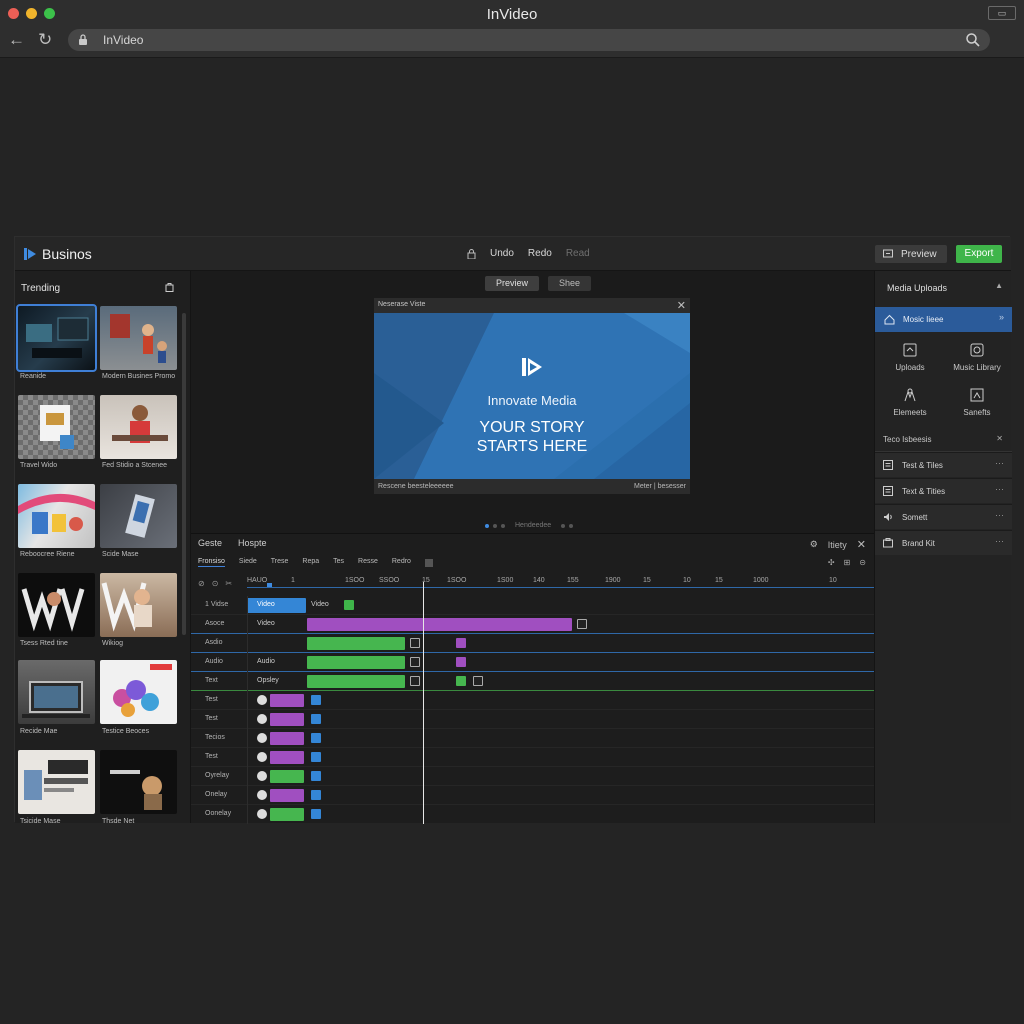 Image resolution: width=1024 pixels, height=1024 pixels. I want to click on subtab: Tes, so click(338, 562).